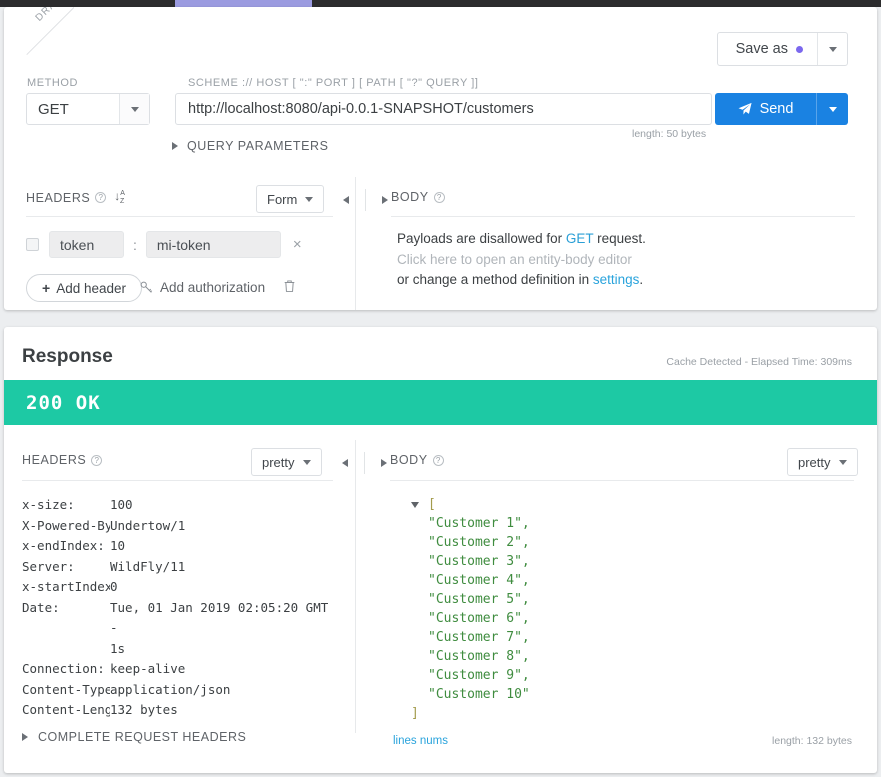 Image resolution: width=881 pixels, height=777 pixels. Describe the element at coordinates (119, 198) in the screenshot. I see `sort-alpha-icon: ↓AZ` at that location.